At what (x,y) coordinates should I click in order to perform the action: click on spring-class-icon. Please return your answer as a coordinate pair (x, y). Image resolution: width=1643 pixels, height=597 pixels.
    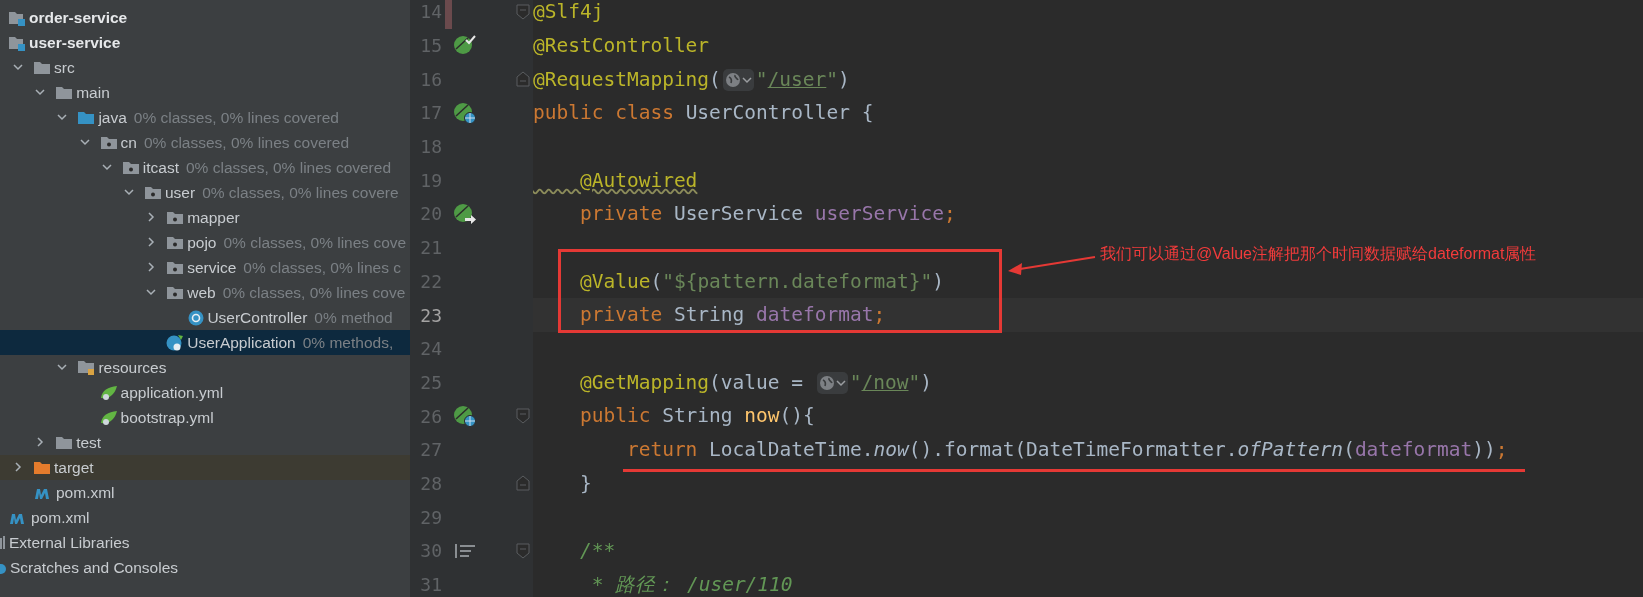
    Looking at the image, I should click on (175, 342).